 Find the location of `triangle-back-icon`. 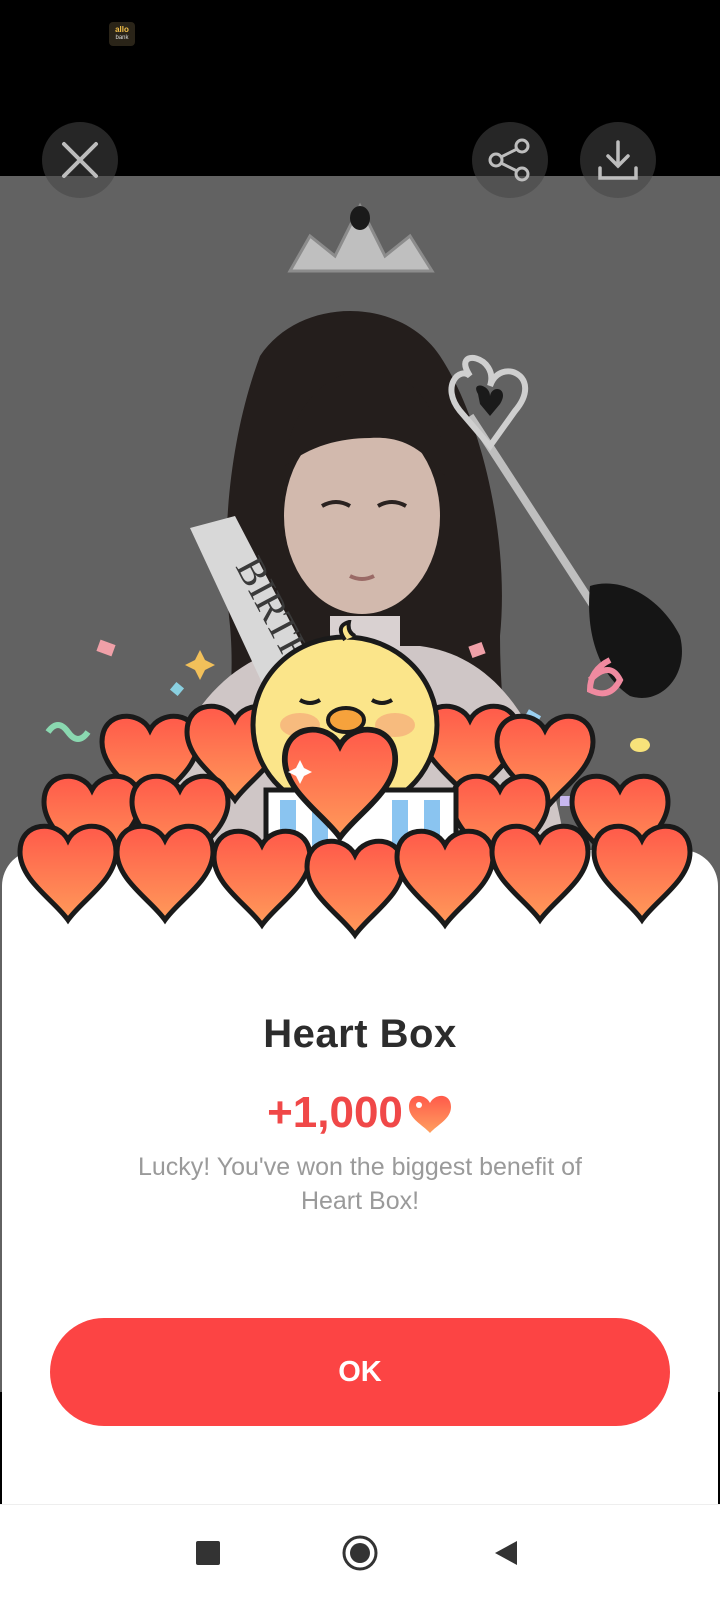

triangle-back-icon is located at coordinates (506, 1553).